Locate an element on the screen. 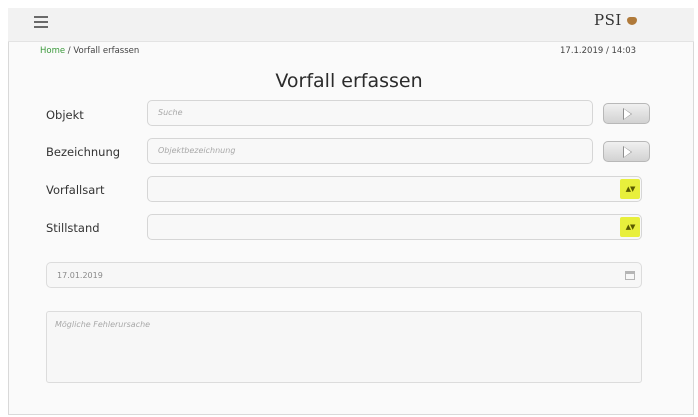  bezeichnung-input: Objektbezeichnung is located at coordinates (370, 151).